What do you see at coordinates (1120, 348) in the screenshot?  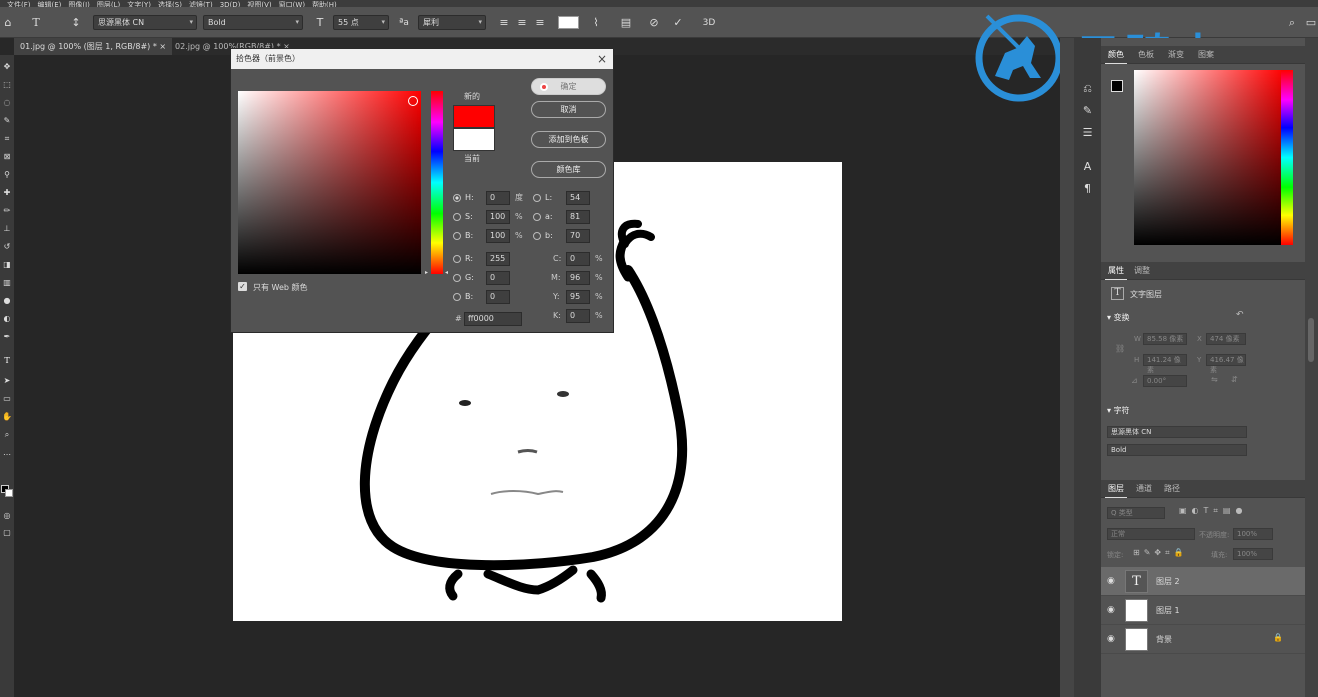 I see `link-icon: ⛓` at bounding box center [1120, 348].